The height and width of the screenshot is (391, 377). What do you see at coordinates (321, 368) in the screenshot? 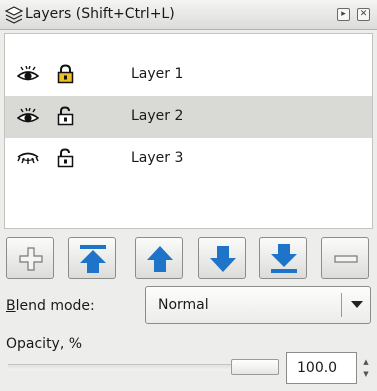
I see `opacity-input` at bounding box center [321, 368].